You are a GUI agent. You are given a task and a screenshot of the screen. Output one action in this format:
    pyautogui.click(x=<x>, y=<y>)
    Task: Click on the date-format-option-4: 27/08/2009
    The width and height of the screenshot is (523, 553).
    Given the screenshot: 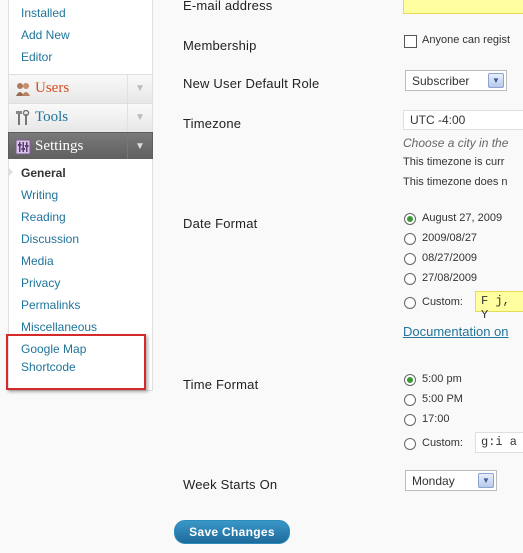 What is the action you would take?
    pyautogui.click(x=450, y=278)
    